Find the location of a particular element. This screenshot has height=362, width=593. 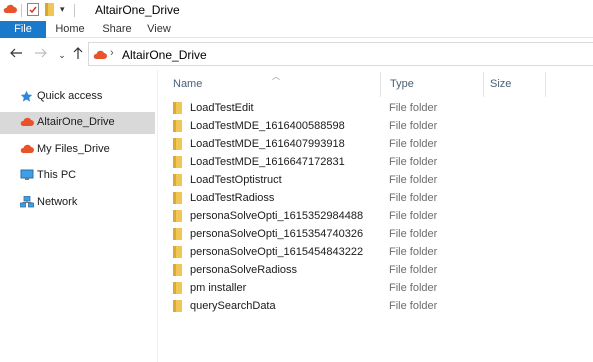

list-item: personaSolveRadioss File folder is located at coordinates (380, 270).